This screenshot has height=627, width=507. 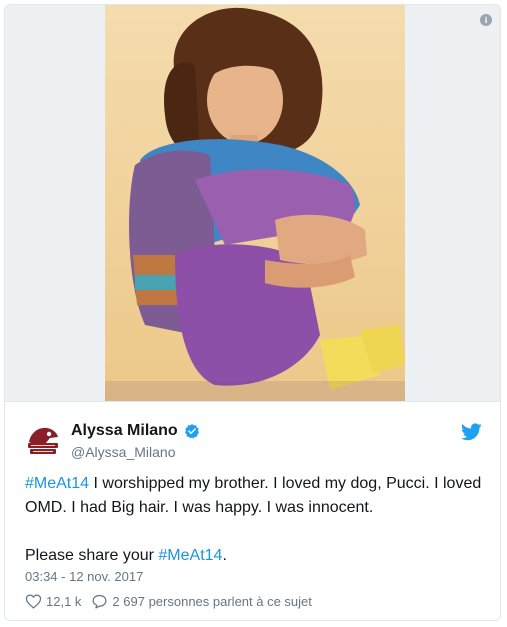 What do you see at coordinates (471, 432) in the screenshot?
I see `twitter-bird-icon` at bounding box center [471, 432].